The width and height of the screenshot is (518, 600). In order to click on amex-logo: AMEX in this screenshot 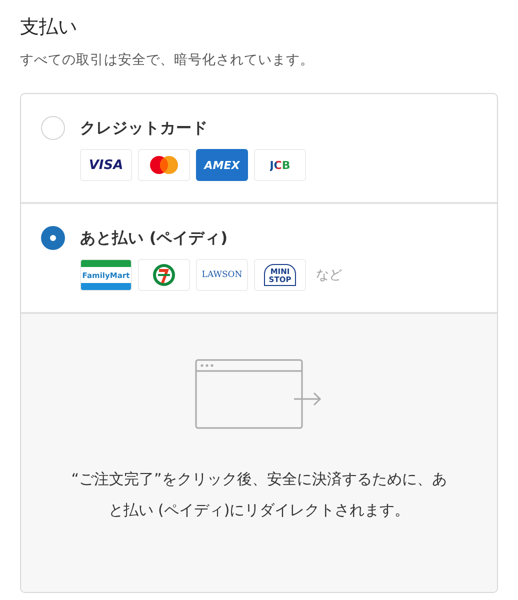, I will do `click(222, 165)`.